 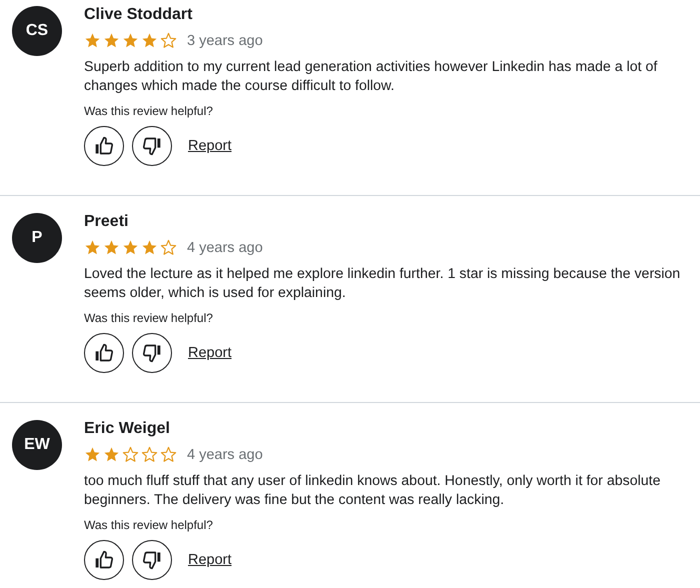 What do you see at coordinates (107, 222) in the screenshot?
I see `reviewer-name: Preeti` at bounding box center [107, 222].